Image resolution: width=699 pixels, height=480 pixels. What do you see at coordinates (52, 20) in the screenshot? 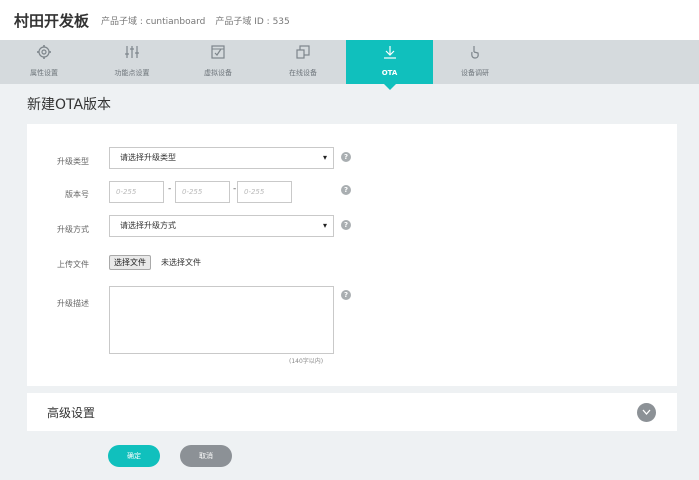
I see `product-title: 村田开发板` at bounding box center [52, 20].